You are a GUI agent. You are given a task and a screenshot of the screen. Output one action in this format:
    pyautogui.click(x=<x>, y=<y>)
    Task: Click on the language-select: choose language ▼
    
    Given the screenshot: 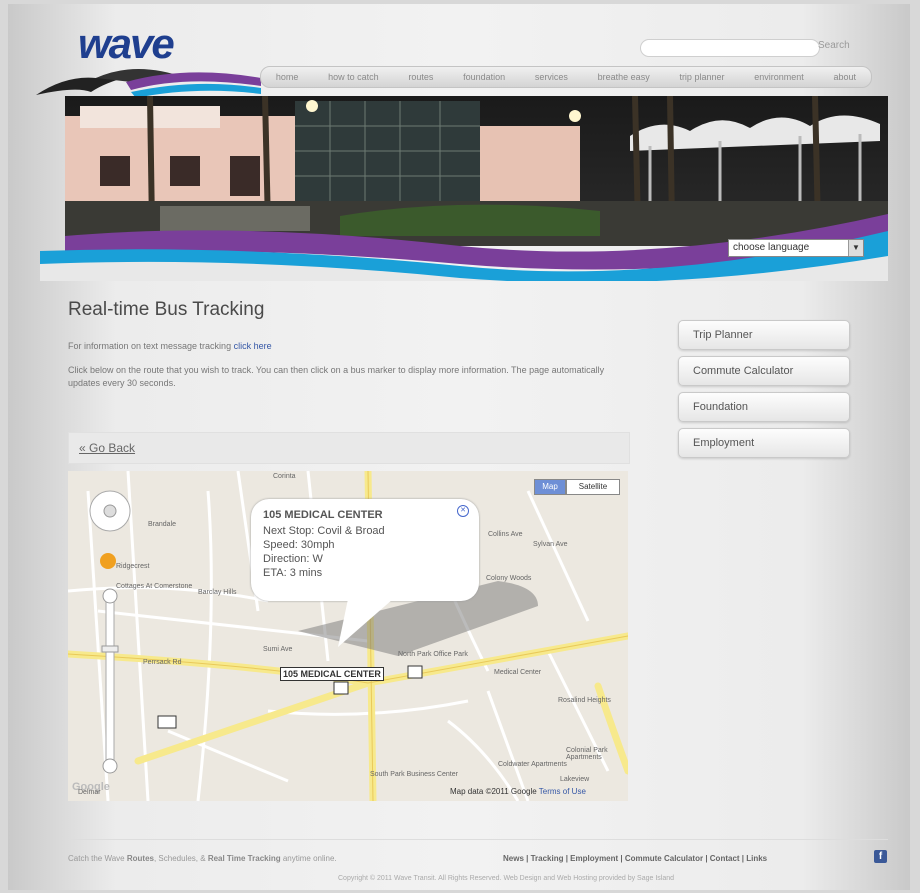 What is the action you would take?
    pyautogui.click(x=796, y=248)
    